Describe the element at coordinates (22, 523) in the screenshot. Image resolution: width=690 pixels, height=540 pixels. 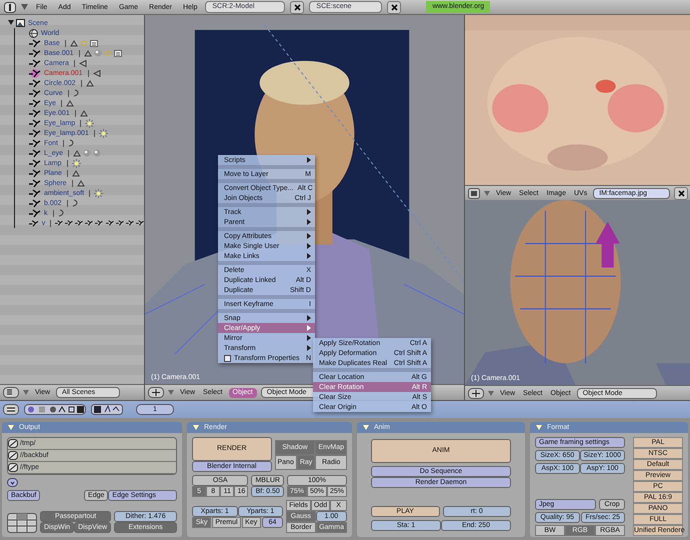
I see `grid-icon` at that location.